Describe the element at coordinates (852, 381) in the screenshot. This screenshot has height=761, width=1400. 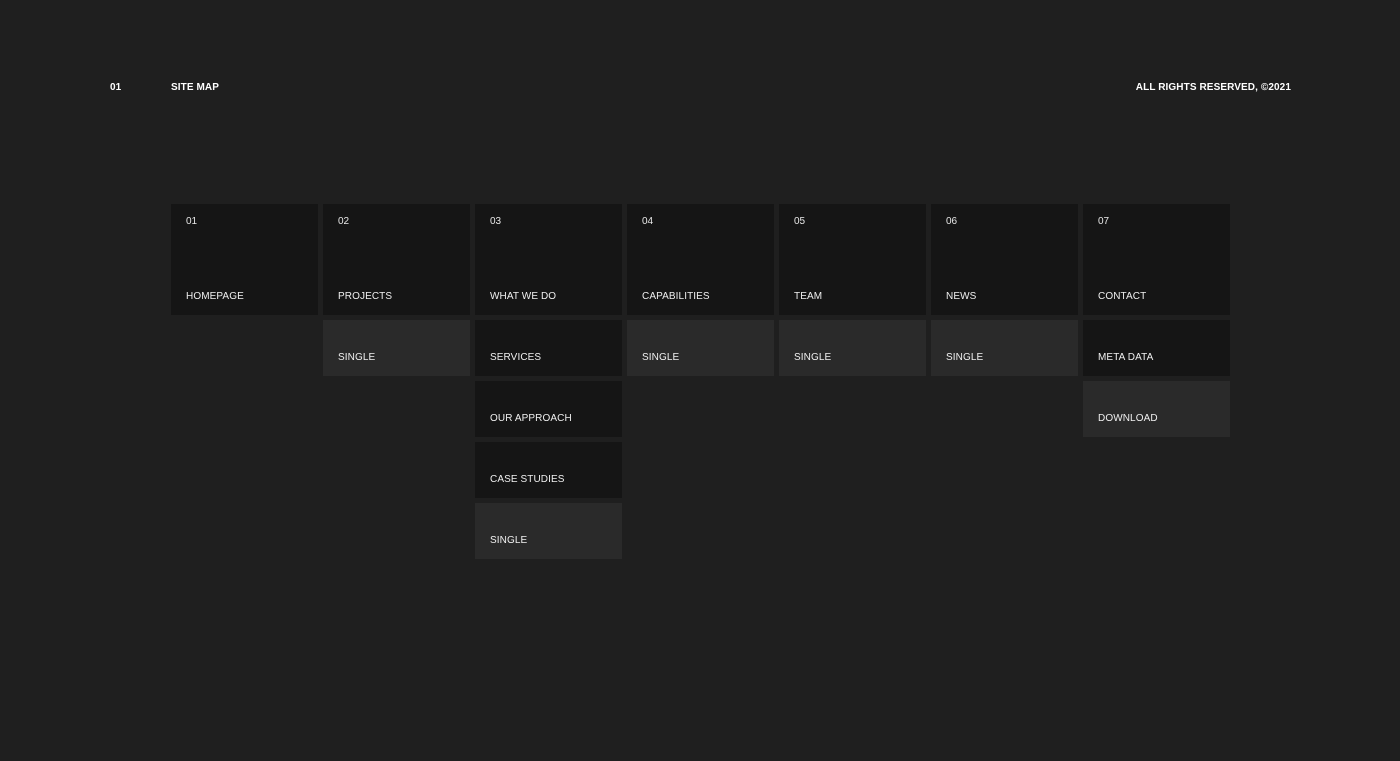
I see `sitemap-column: 05 TEAM SINGLE` at that location.